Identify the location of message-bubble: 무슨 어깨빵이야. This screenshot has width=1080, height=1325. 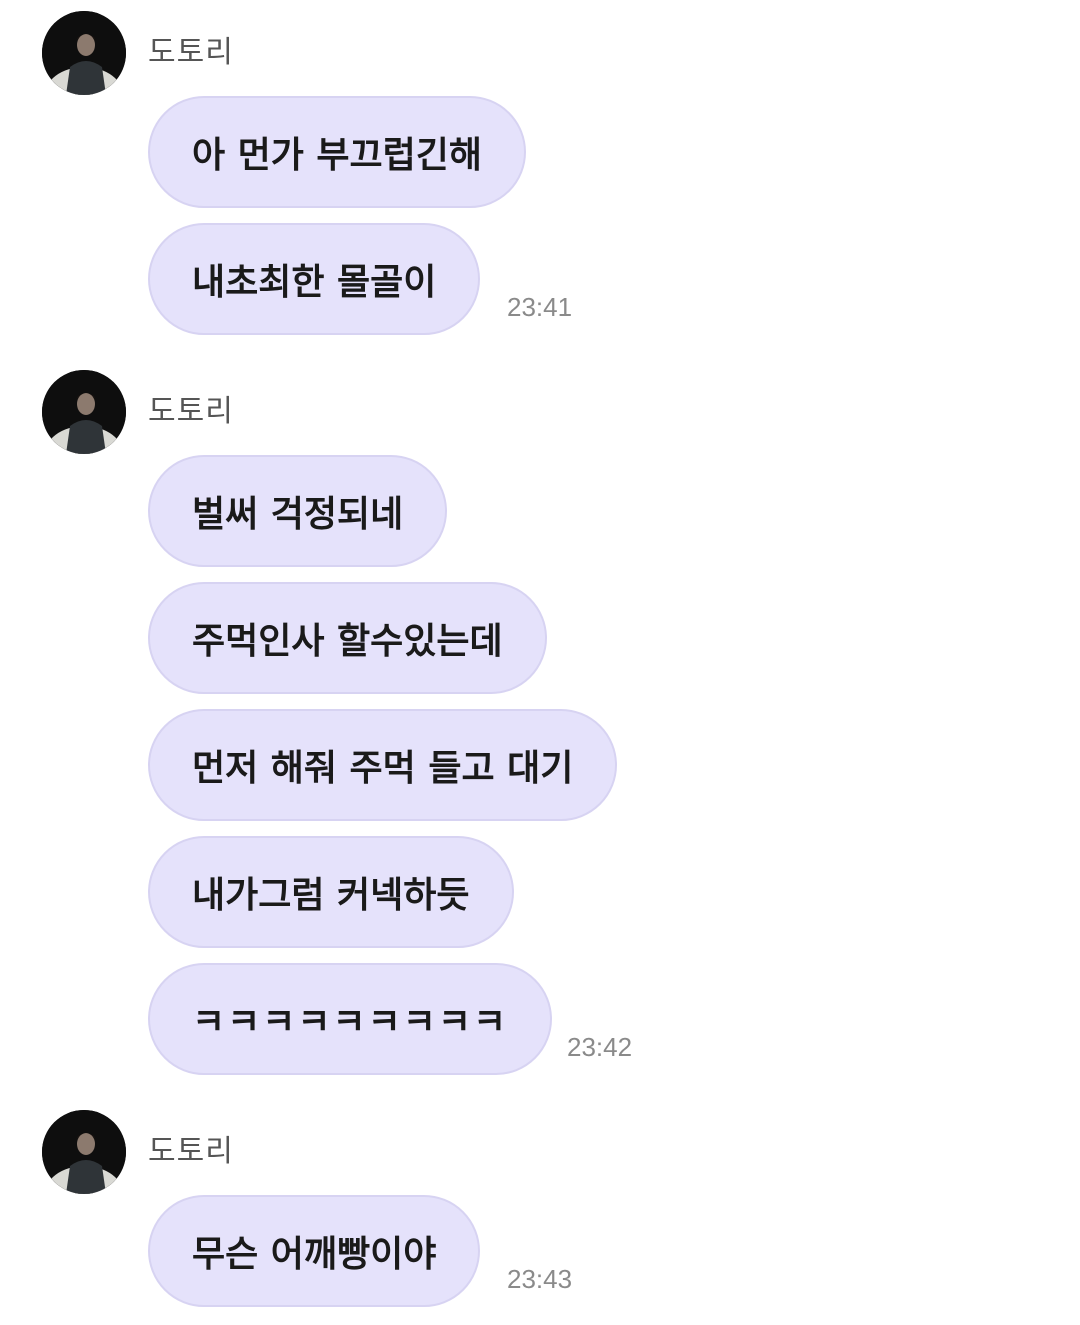
(314, 1251).